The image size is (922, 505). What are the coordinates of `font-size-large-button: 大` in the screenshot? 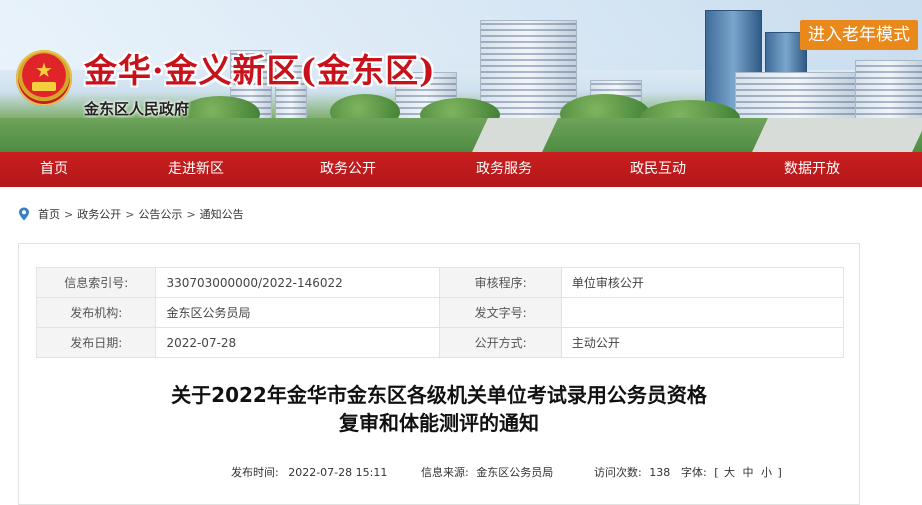 It's located at (729, 472).